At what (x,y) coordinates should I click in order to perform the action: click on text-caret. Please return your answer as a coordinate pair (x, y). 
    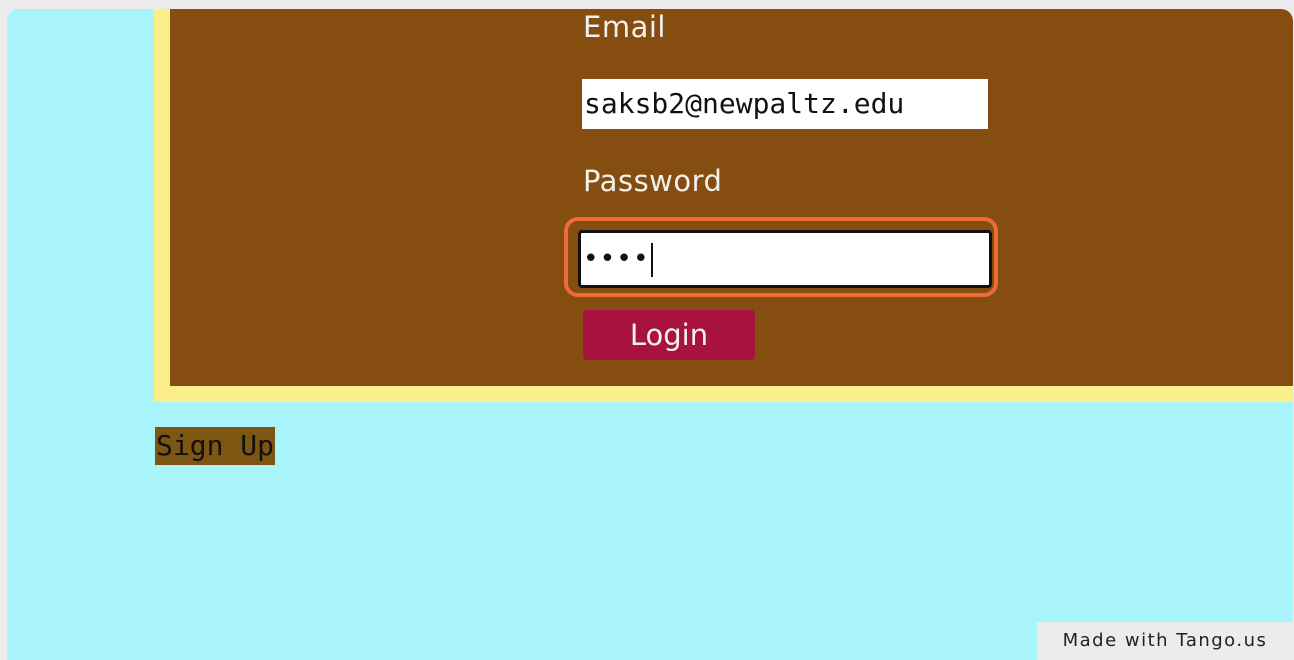
    Looking at the image, I should click on (651, 259).